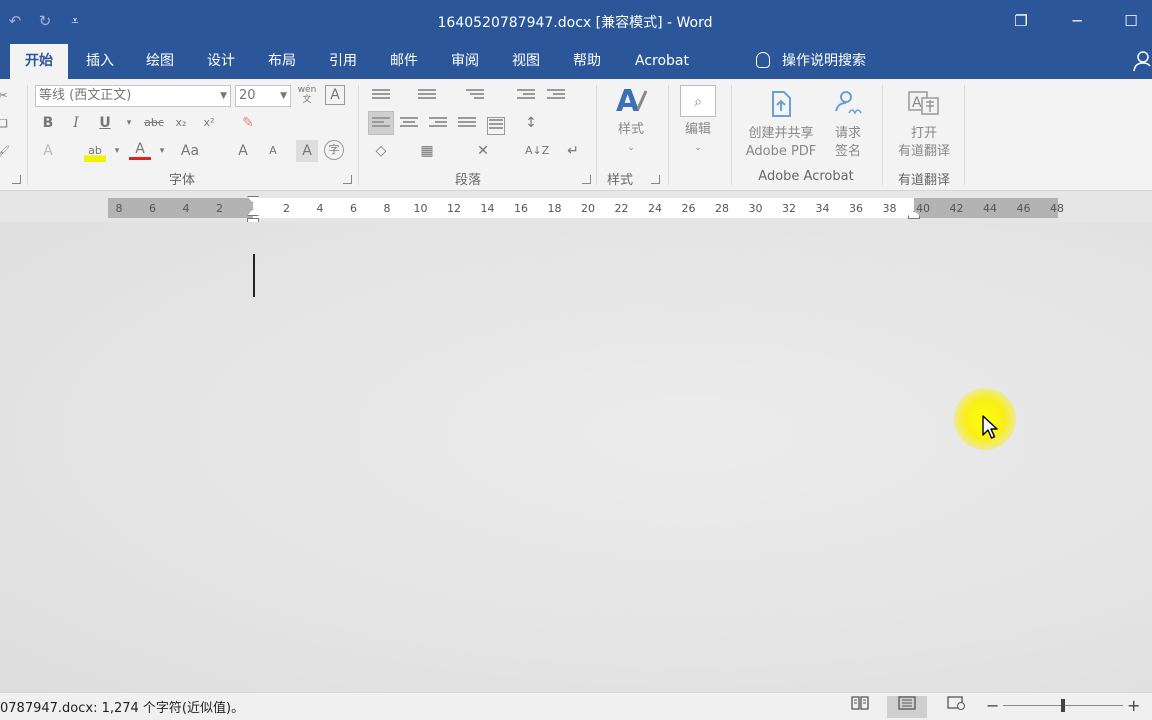 This screenshot has width=1152, height=720. Describe the element at coordinates (181, 180) in the screenshot. I see `font-group-label: 字体` at that location.